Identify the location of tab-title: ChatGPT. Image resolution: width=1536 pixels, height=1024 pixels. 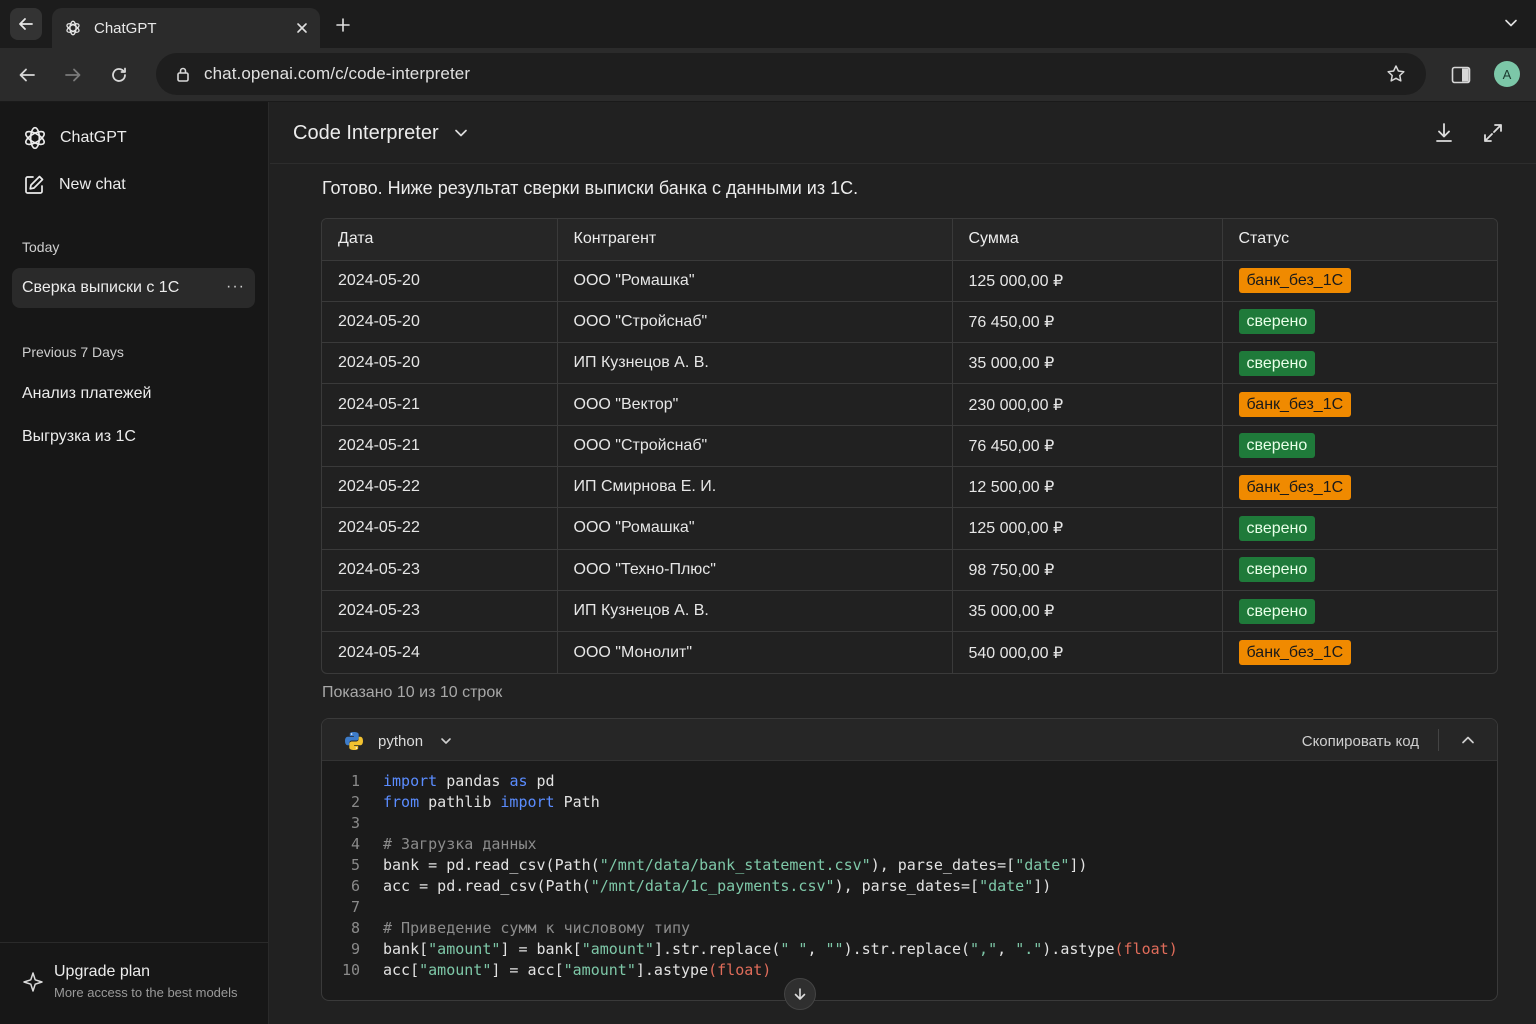
(125, 28).